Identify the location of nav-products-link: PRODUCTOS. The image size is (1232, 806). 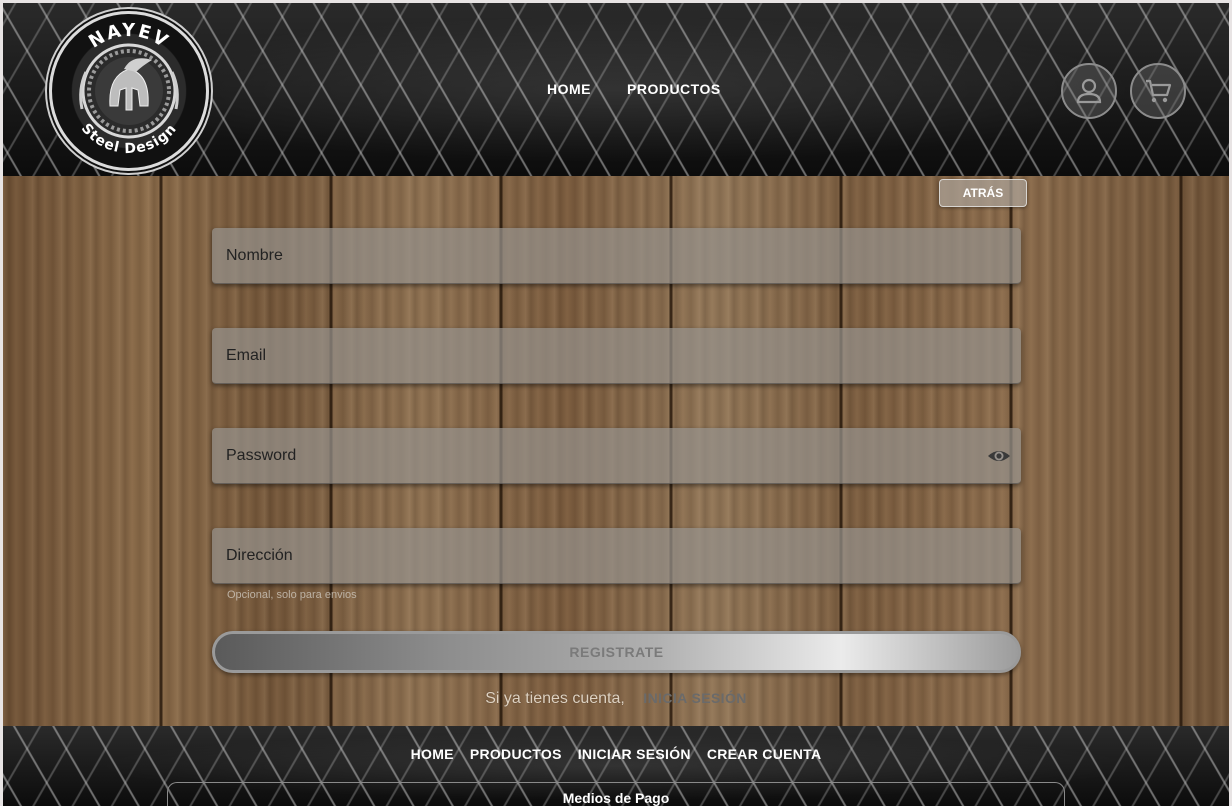
(674, 89).